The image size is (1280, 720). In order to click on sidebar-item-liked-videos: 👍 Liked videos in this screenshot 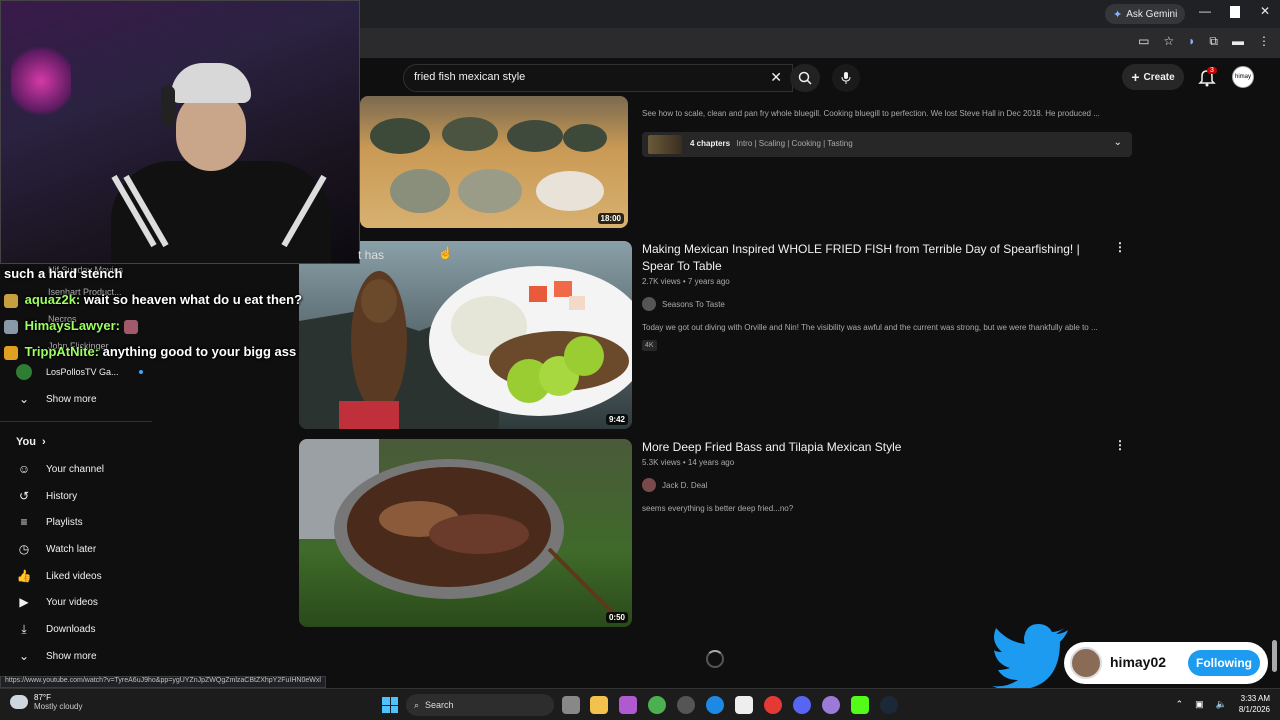, I will do `click(59, 576)`.